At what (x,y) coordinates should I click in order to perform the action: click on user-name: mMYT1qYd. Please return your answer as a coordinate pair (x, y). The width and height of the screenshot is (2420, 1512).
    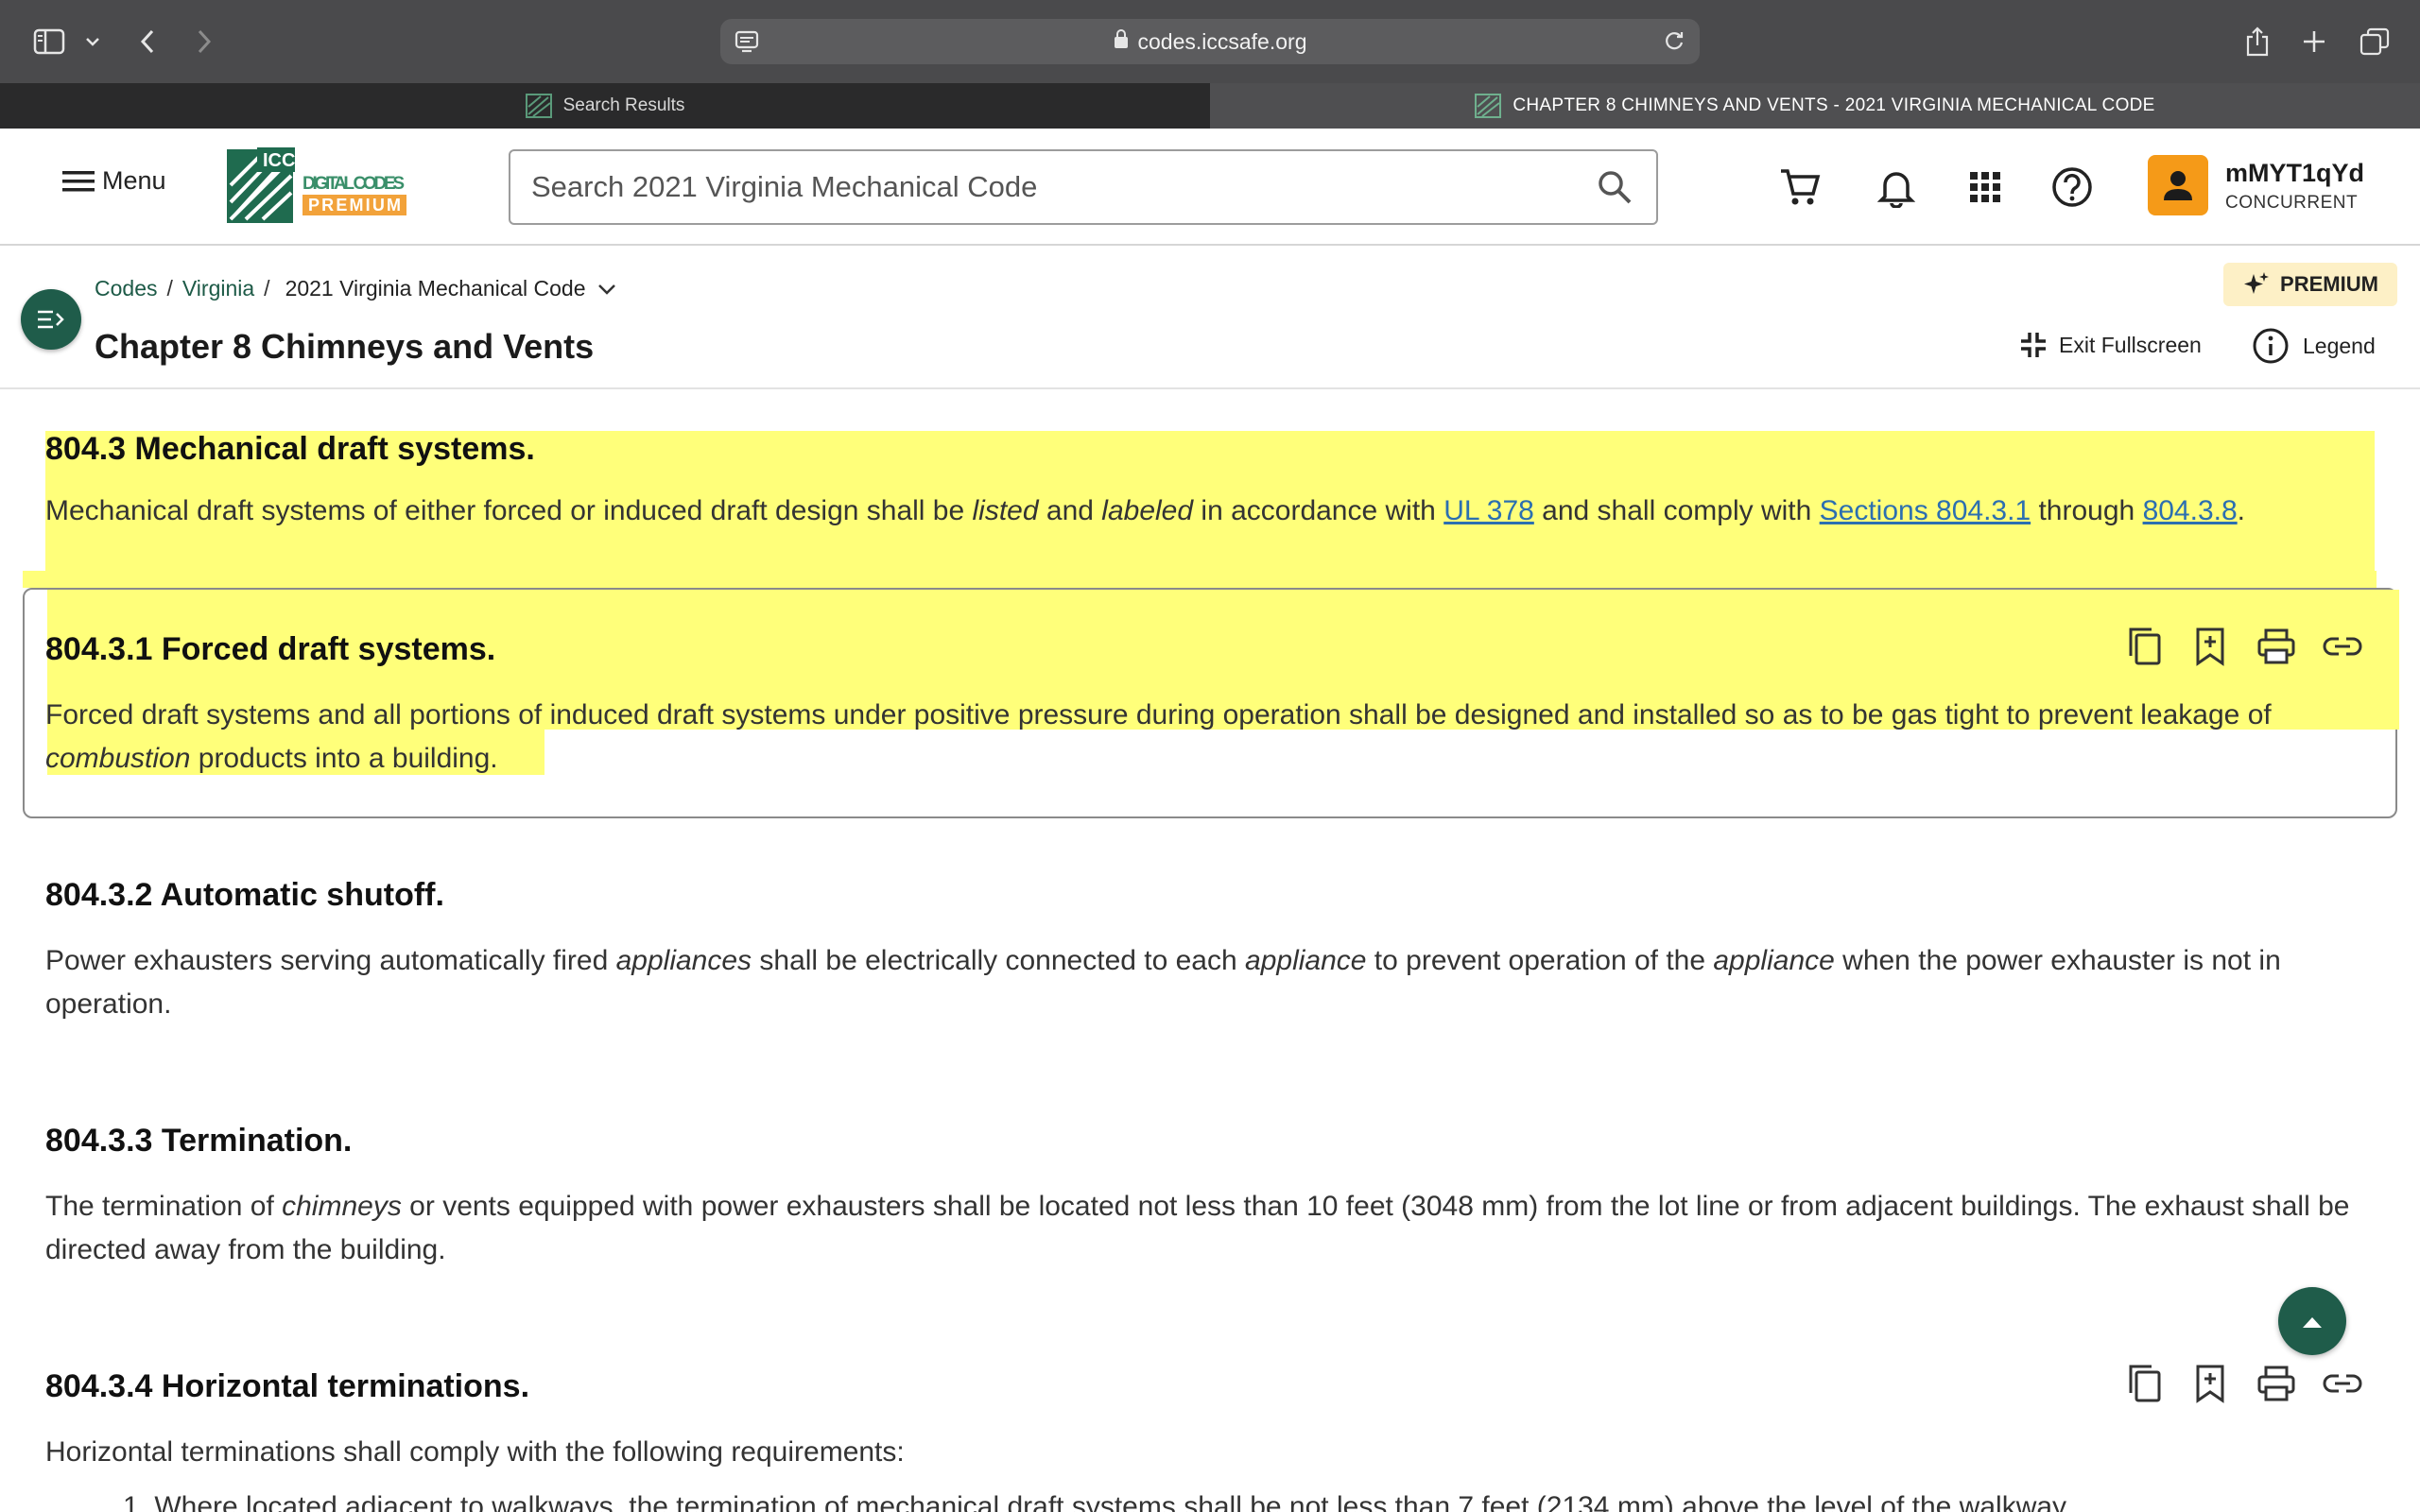
    Looking at the image, I should click on (2294, 173).